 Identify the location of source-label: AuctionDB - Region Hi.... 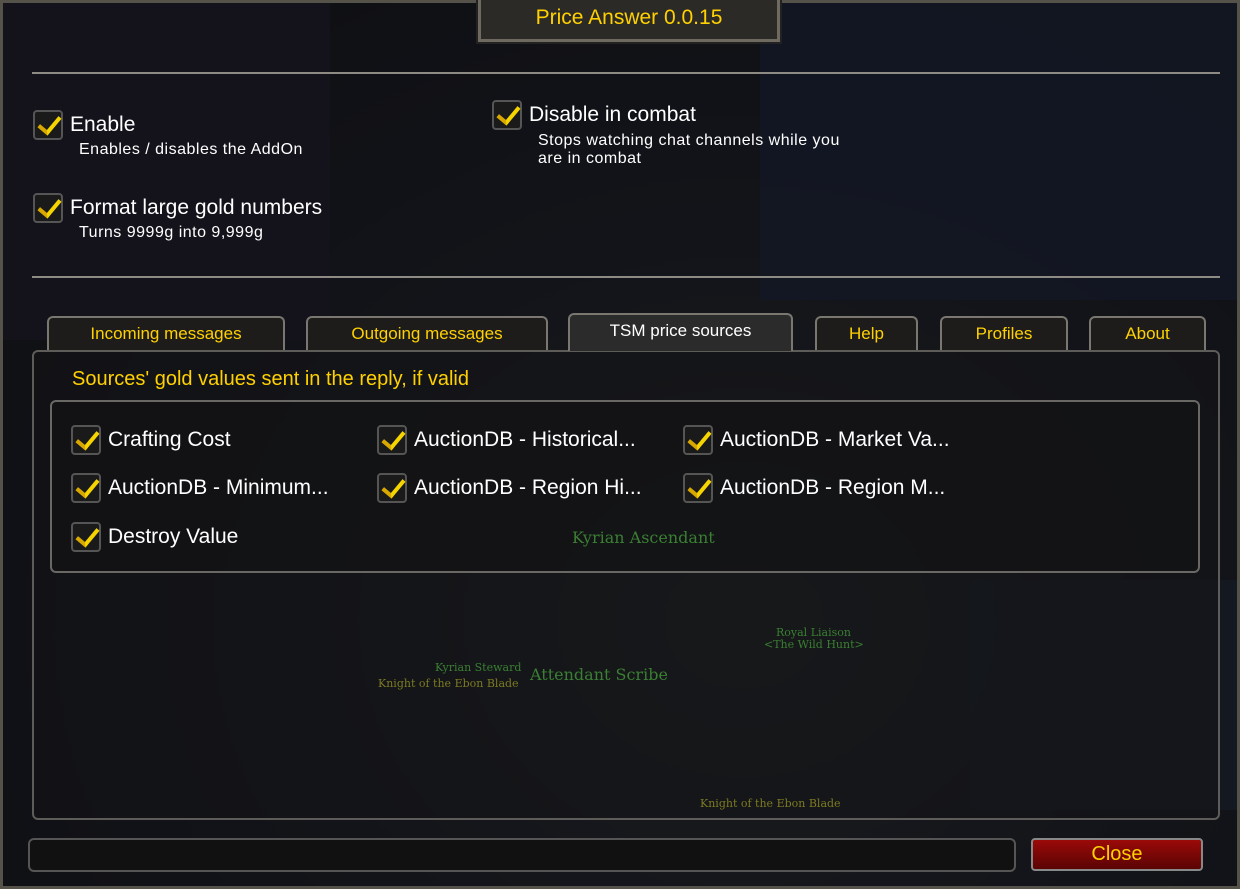
(528, 487).